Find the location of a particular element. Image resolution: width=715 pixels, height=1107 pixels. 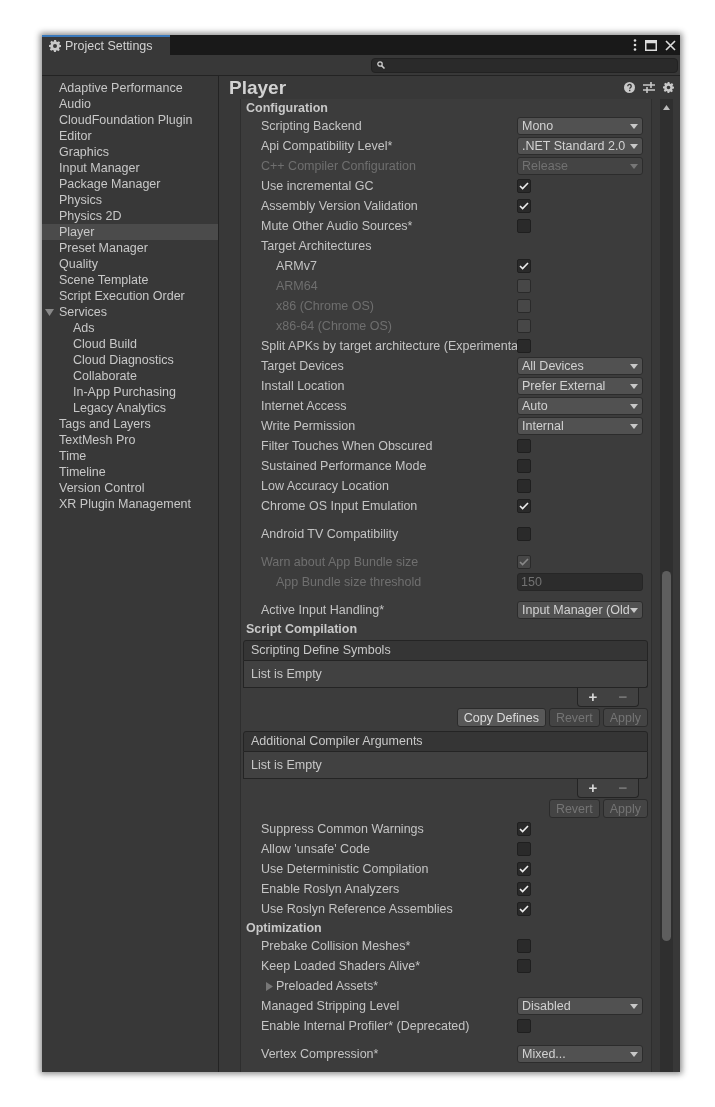

setting-label: Active Input Handling* is located at coordinates (323, 610).